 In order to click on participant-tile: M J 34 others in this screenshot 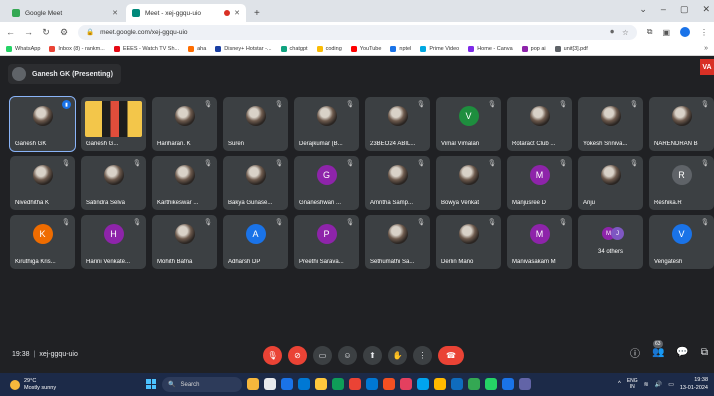, I will do `click(610, 242)`.